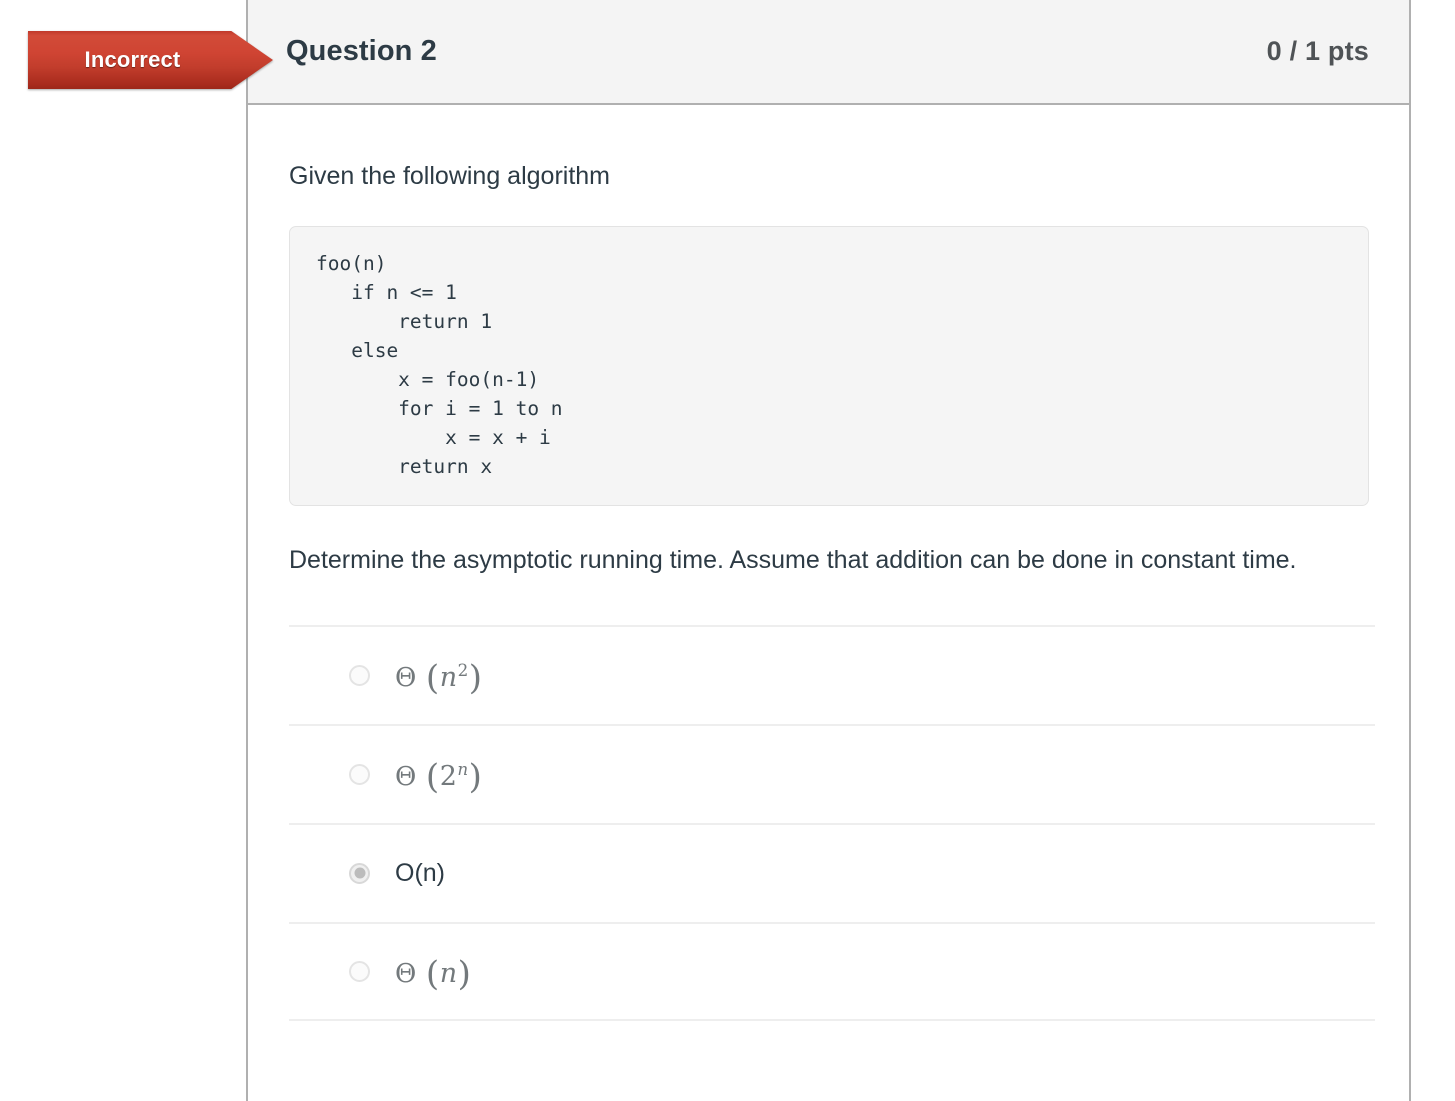 The height and width of the screenshot is (1101, 1455). I want to click on question-header: Question 2 0 / 1 pts, so click(828, 52).